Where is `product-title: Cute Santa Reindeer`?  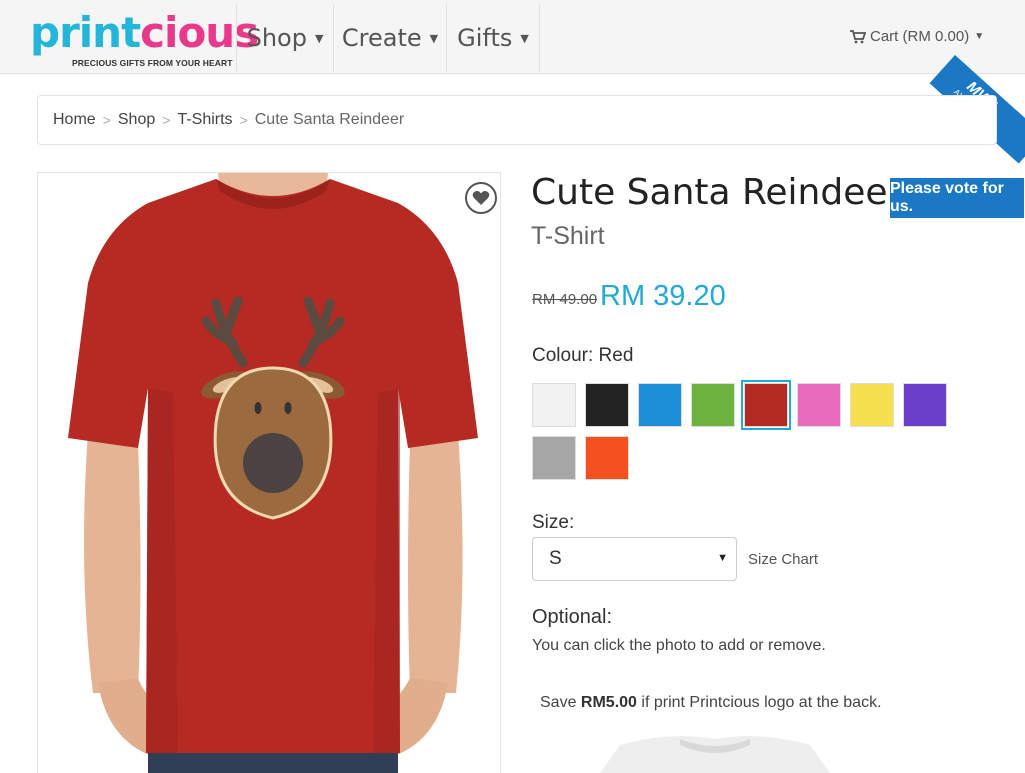
product-title: Cute Santa Reindeer is located at coordinates (717, 192).